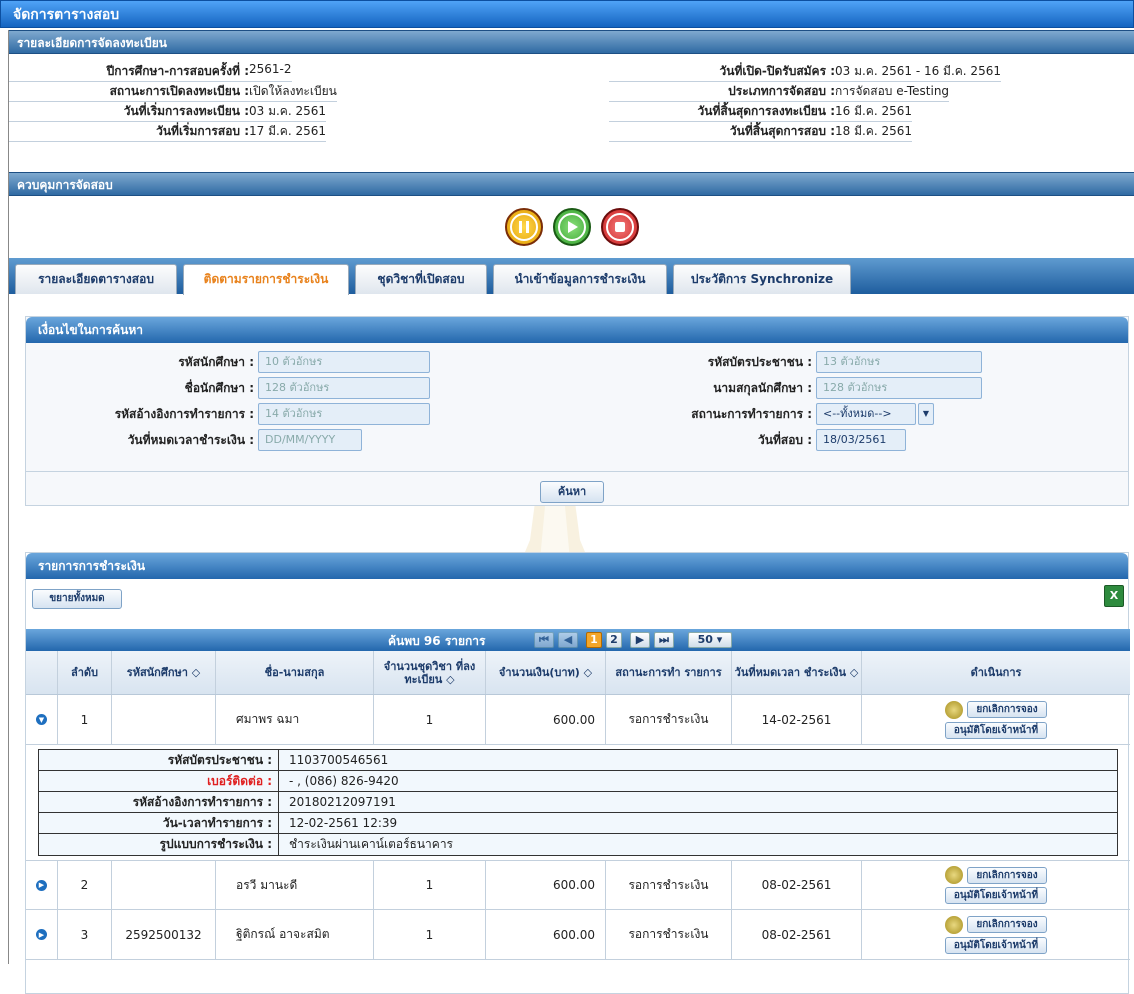 This screenshot has height=994, width=1134. I want to click on info-value: การจัดสอบ e-Testing, so click(892, 91).